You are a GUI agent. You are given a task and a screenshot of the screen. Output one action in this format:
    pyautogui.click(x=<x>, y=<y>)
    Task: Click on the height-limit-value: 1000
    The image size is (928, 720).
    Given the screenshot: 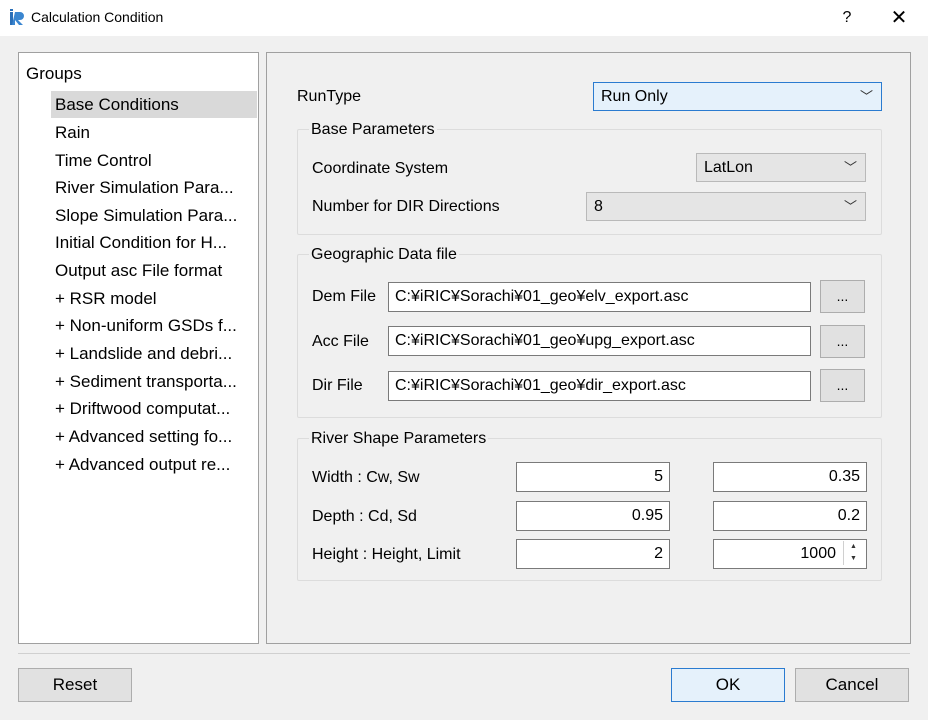 What is the action you would take?
    pyautogui.click(x=818, y=553)
    